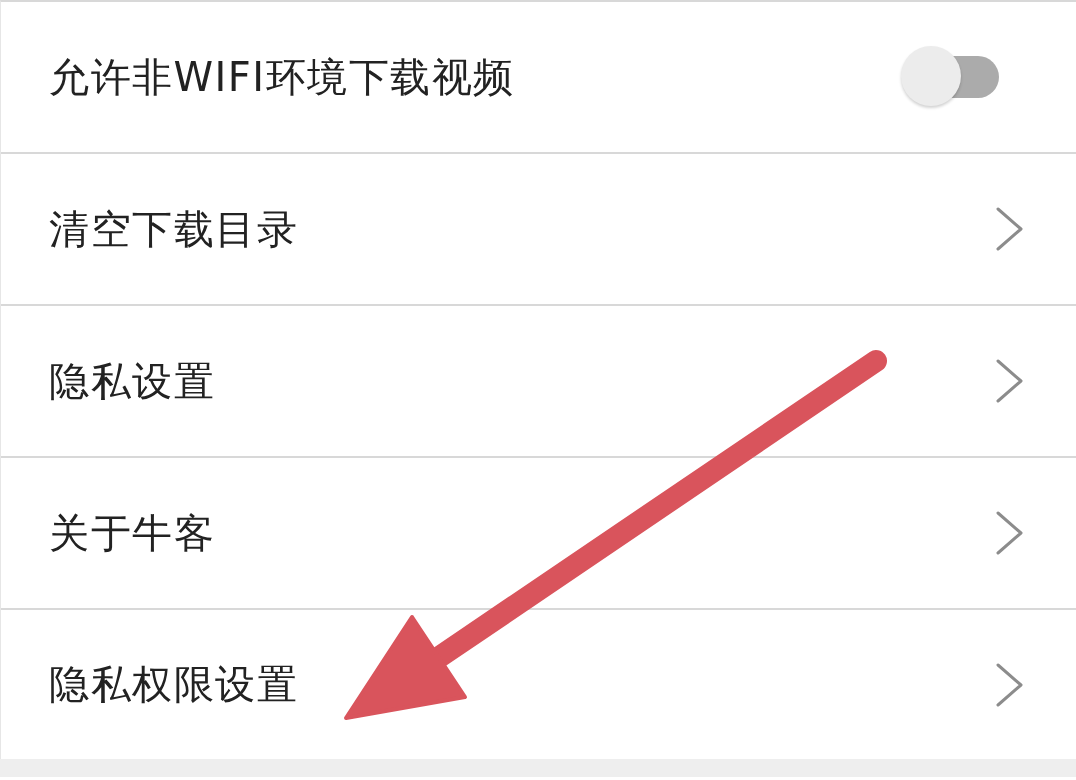 The image size is (1076, 780). Describe the element at coordinates (173, 684) in the screenshot. I see `setting-label: 隐私权限设置` at that location.